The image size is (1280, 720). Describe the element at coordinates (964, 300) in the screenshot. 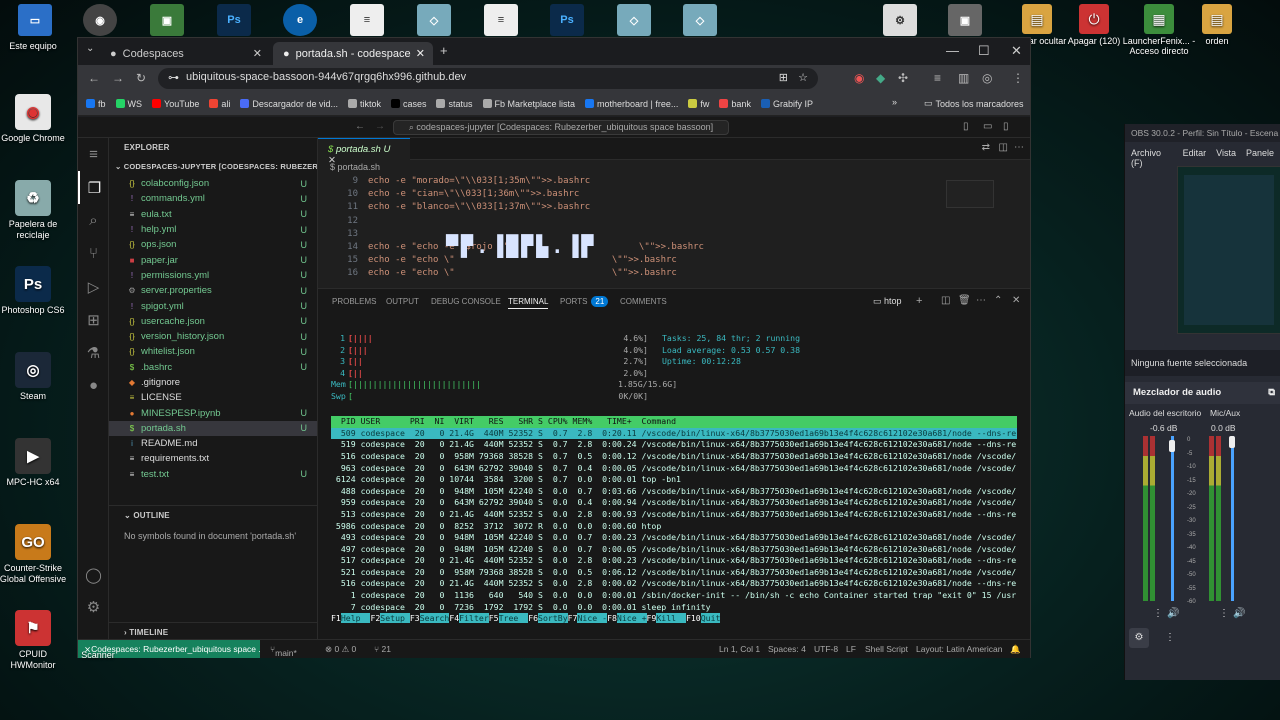

I see `kill-terminal-icon: 🗑` at that location.